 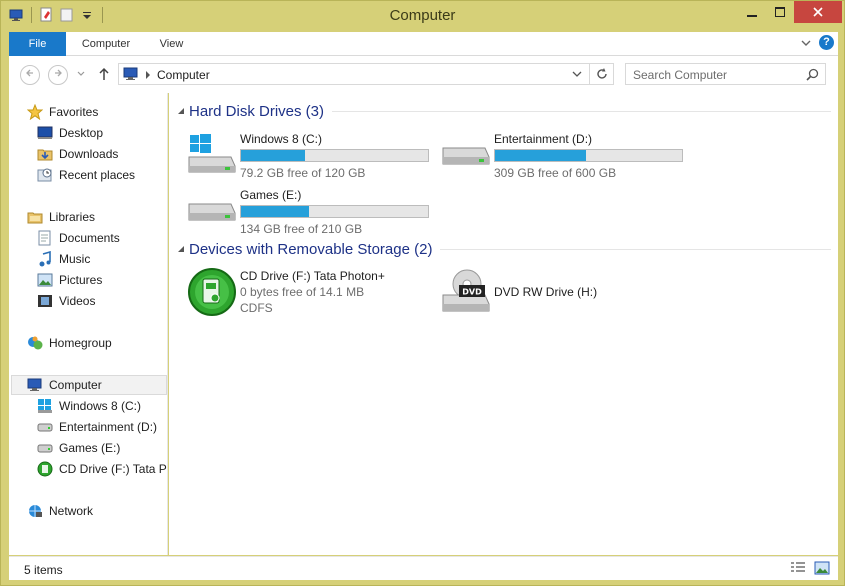 What do you see at coordinates (281, 139) in the screenshot?
I see `drive-name: Windows 8 (C:)` at bounding box center [281, 139].